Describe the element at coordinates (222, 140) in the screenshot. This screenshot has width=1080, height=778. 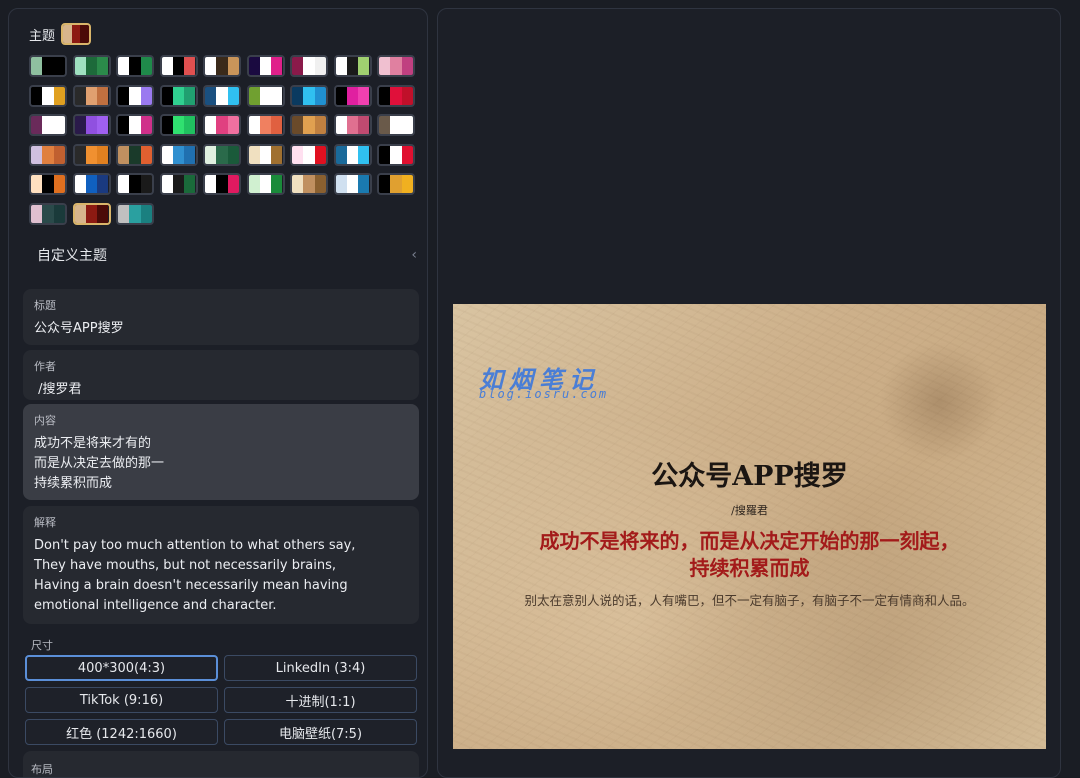
I see `theme-swatch-grid` at that location.